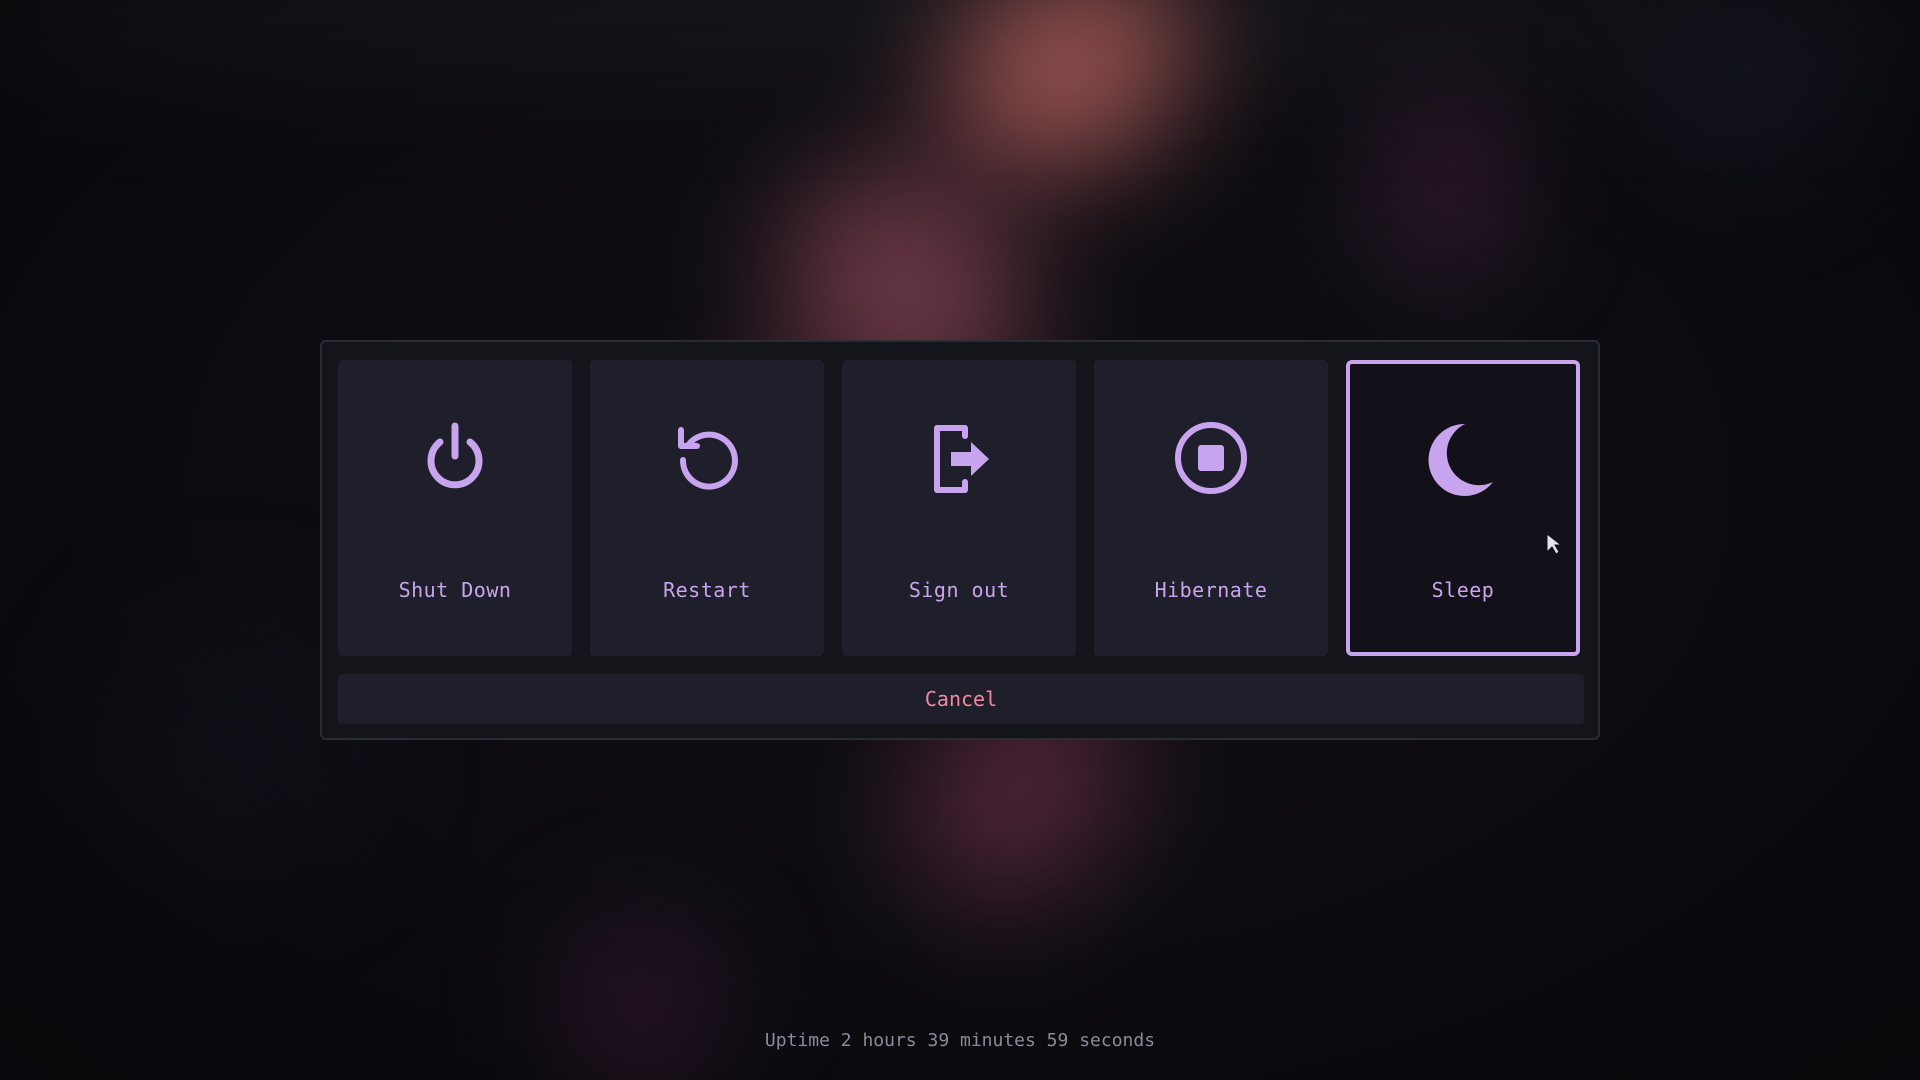  I want to click on sign-out-button: Sign out, so click(959, 508).